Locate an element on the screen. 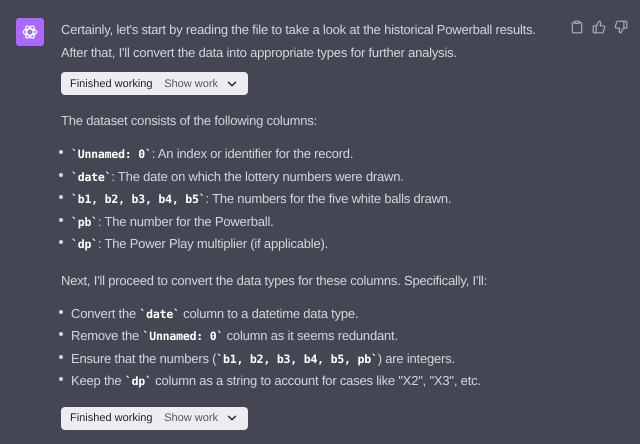  list-item-text: Convert the `date` column to a datetime data type. is located at coordinates (214, 313).